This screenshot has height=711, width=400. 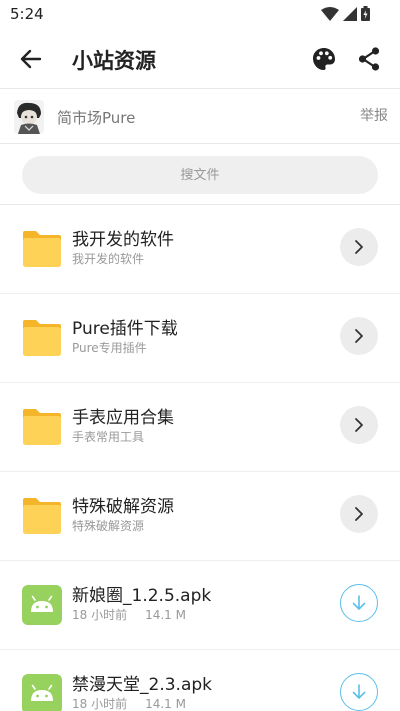 I want to click on file-item: 新娘圈_1.2.5.apk 18 小时前 14.1 M, so click(x=200, y=605).